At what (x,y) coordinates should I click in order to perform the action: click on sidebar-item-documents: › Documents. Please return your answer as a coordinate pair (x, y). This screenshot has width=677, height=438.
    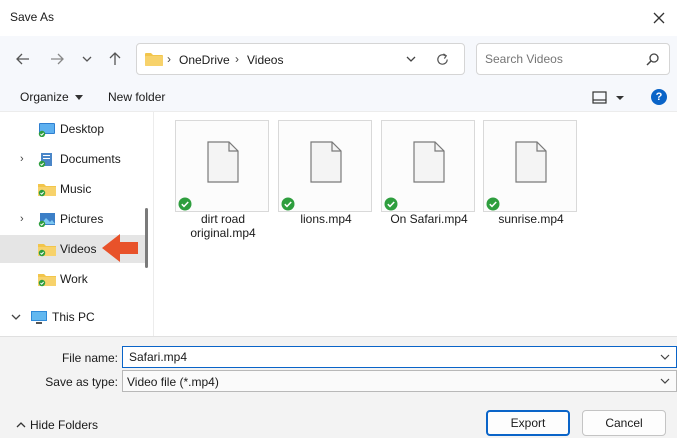
    Looking at the image, I should click on (73, 159).